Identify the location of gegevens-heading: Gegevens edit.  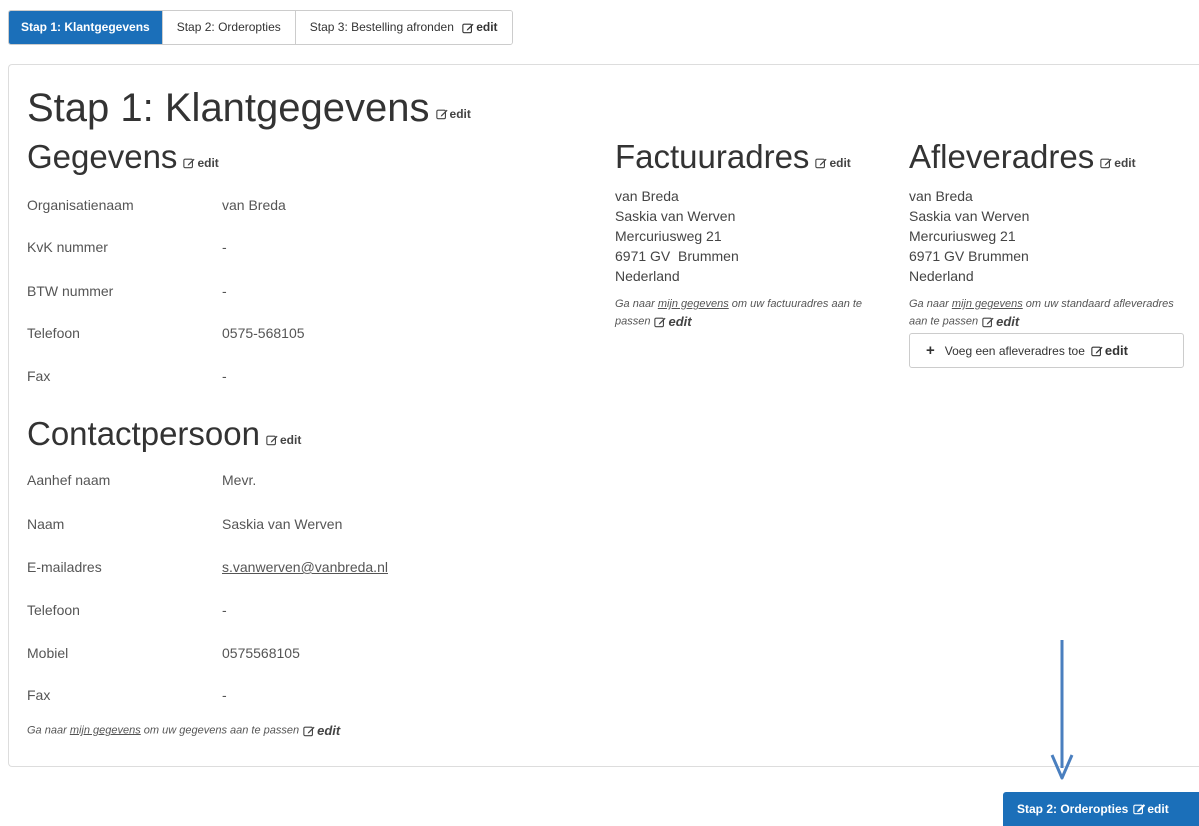
(123, 158).